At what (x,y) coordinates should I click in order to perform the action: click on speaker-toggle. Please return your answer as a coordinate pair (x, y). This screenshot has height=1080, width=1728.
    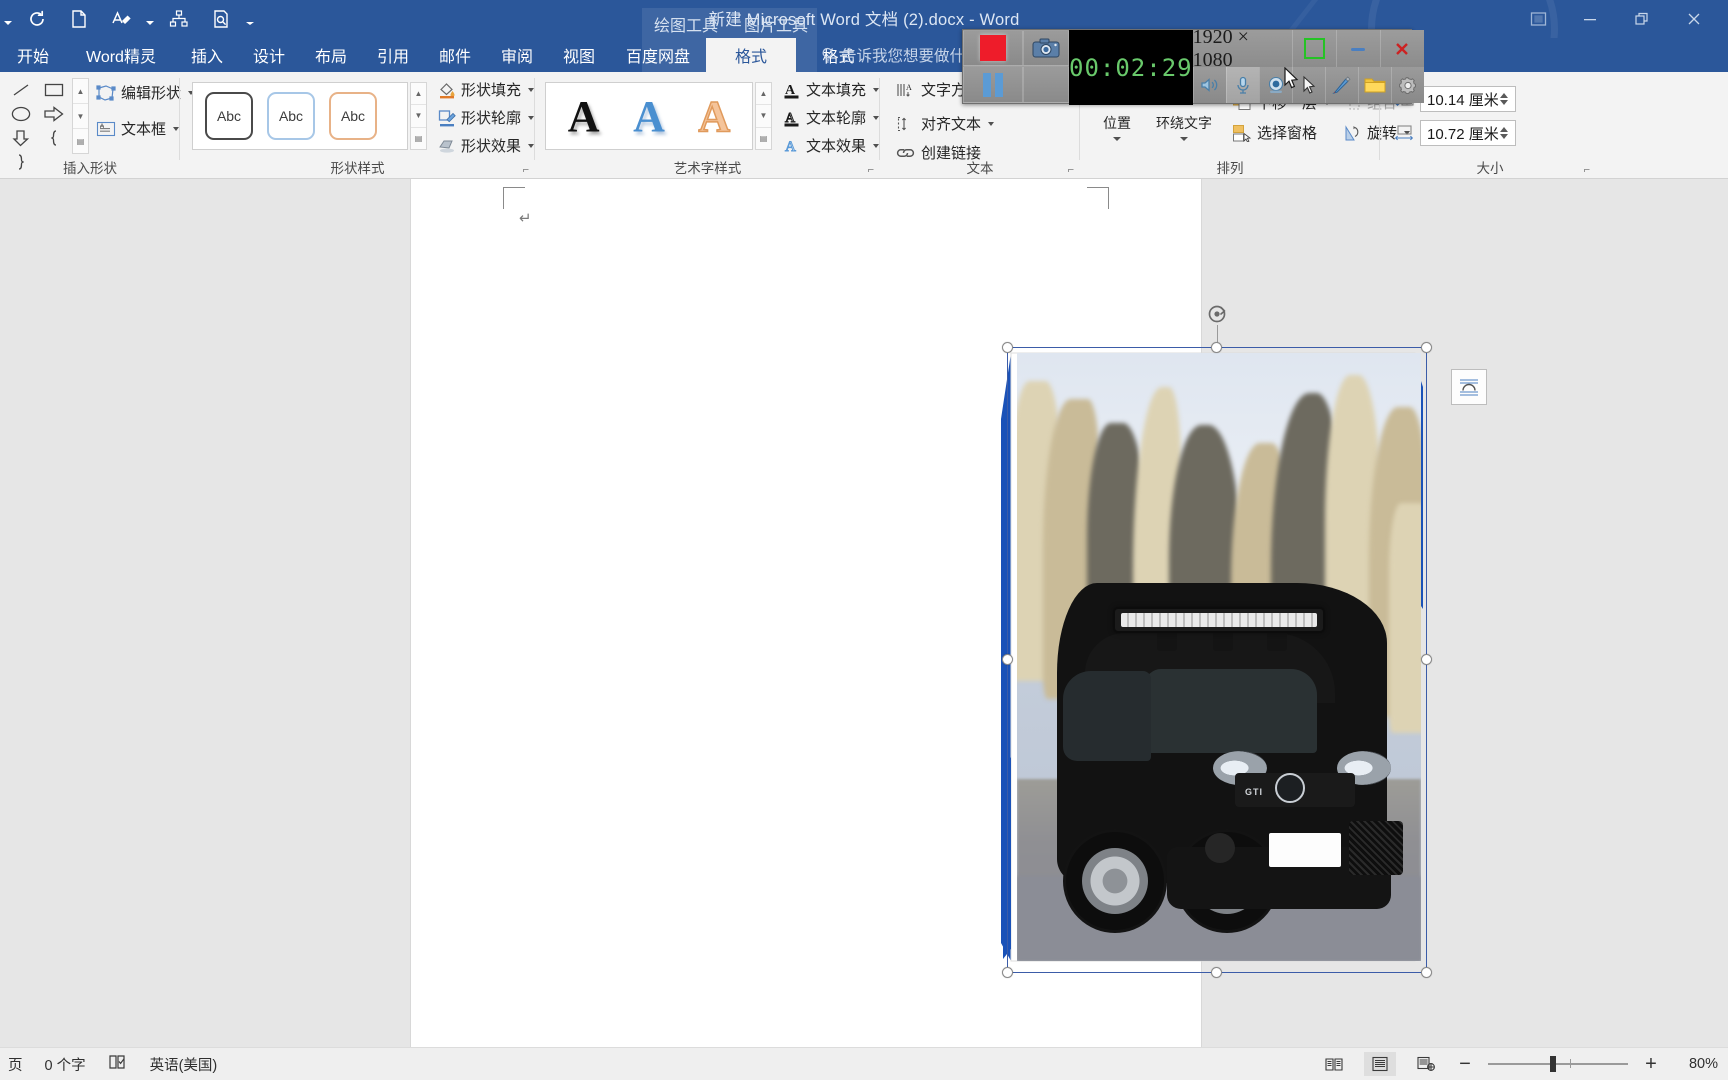
    Looking at the image, I should click on (1209, 85).